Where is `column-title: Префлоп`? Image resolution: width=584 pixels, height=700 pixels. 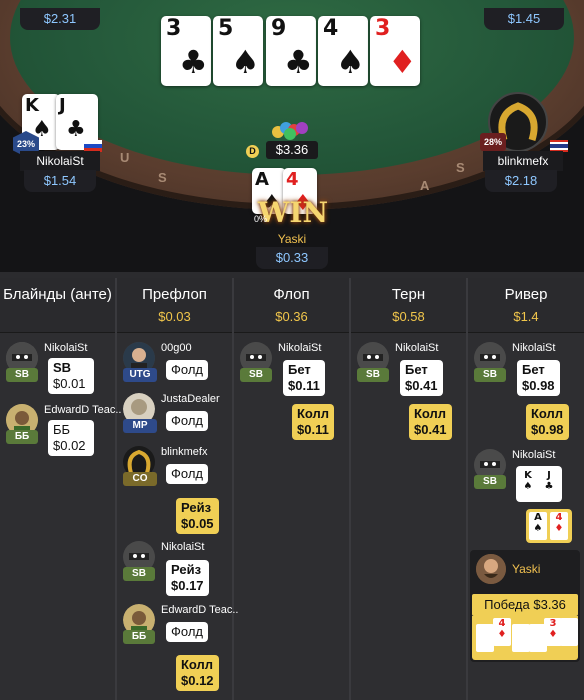 column-title: Префлоп is located at coordinates (174, 294).